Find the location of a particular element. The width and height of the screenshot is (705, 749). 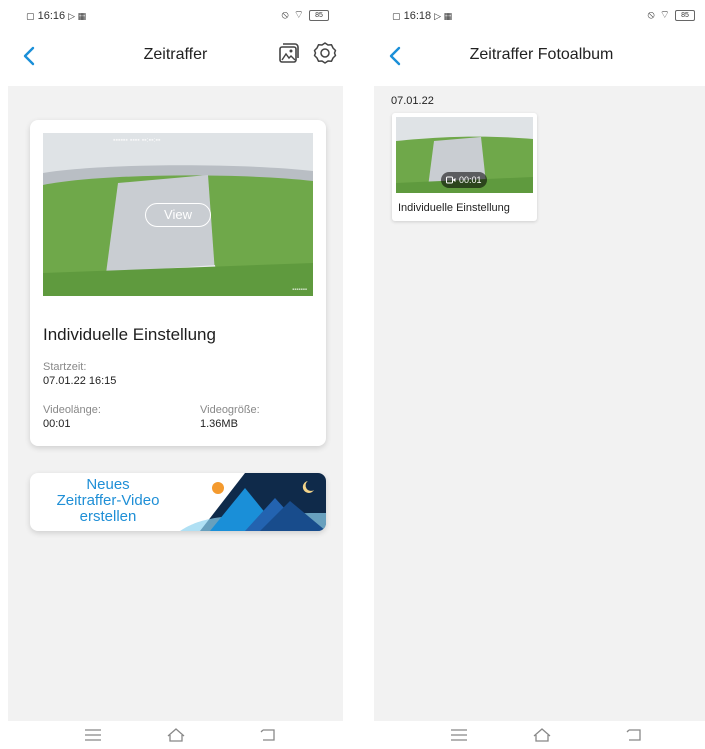

album-date-header: 07.01.22 is located at coordinates (412, 101).